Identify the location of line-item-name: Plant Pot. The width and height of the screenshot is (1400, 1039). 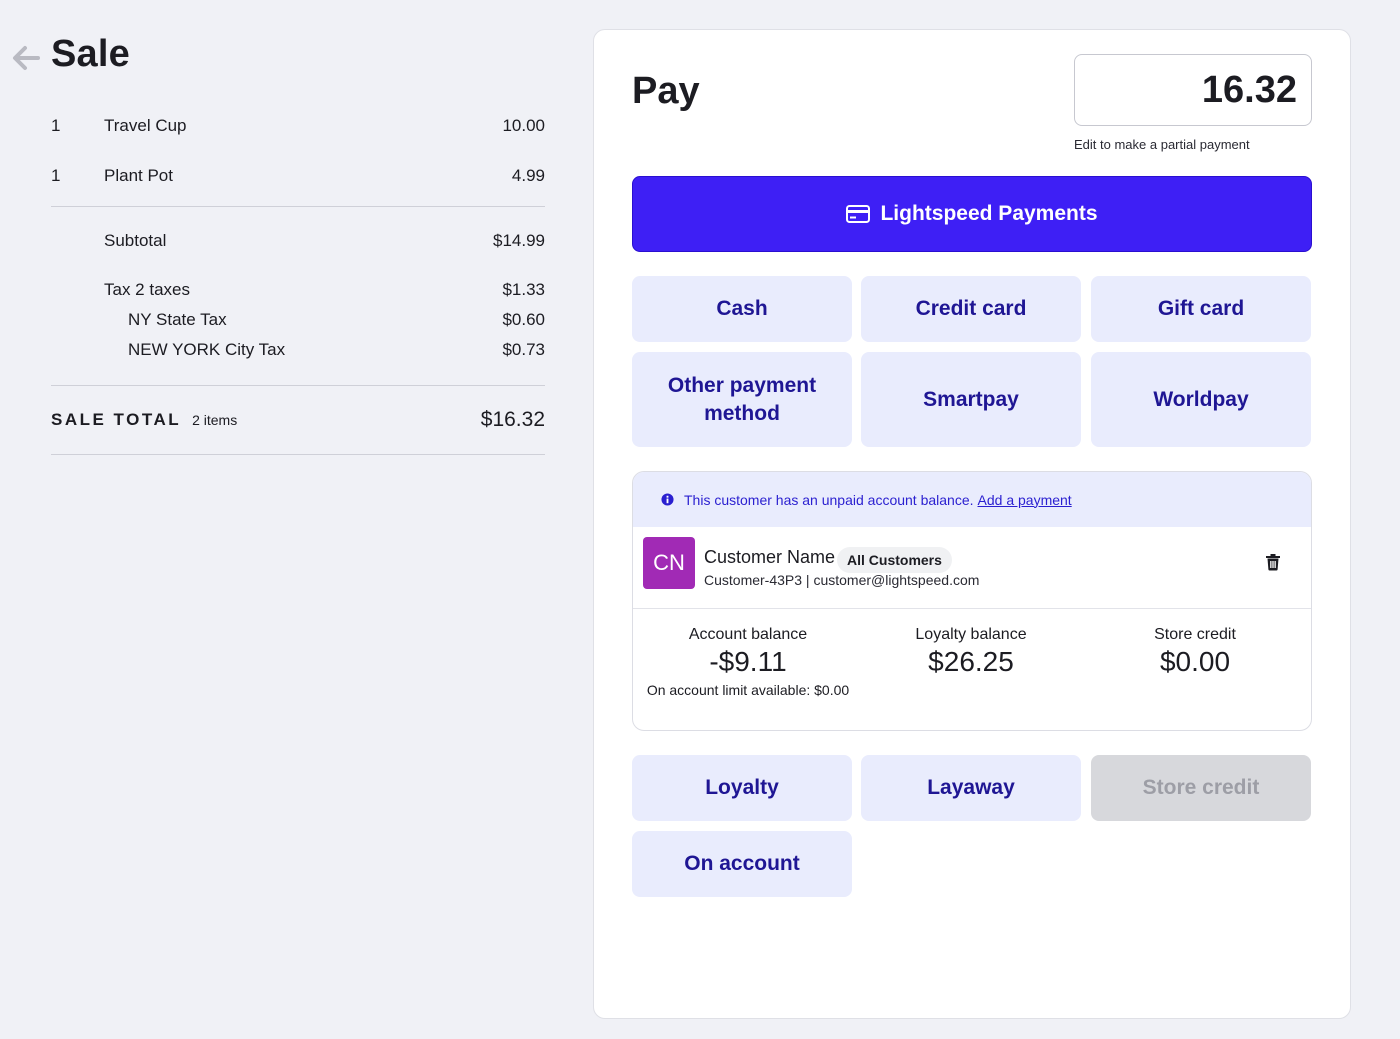
(138, 175).